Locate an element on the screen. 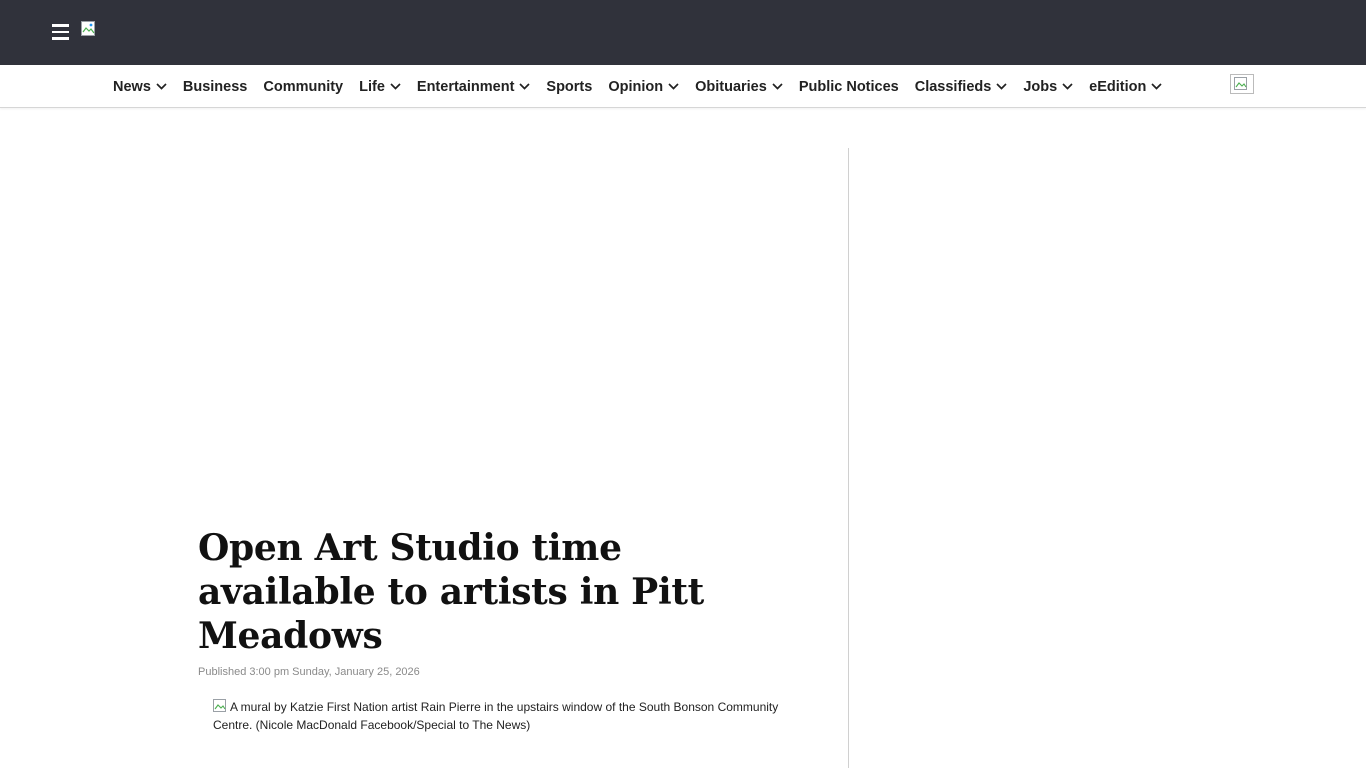 This screenshot has width=1366, height=768. nav-item-opinion: Opinion is located at coordinates (643, 87).